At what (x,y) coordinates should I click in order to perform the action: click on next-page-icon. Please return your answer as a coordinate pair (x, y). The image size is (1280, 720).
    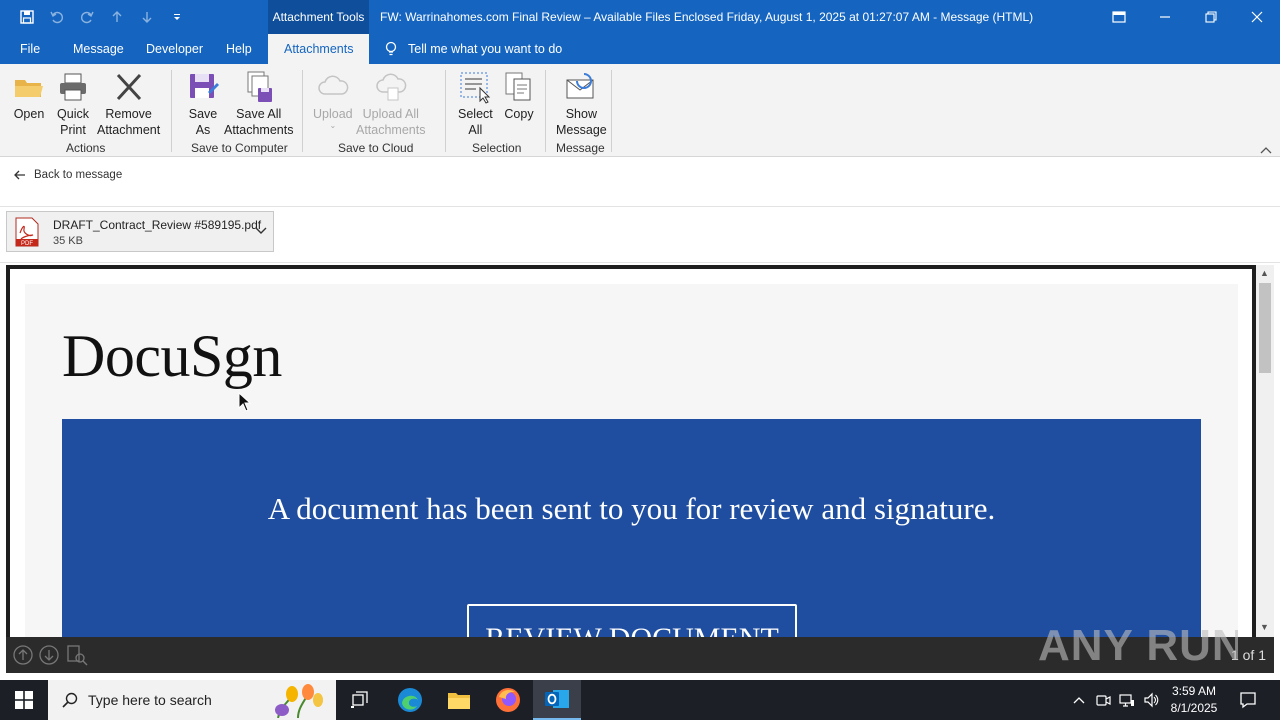
    Looking at the image, I should click on (49, 655).